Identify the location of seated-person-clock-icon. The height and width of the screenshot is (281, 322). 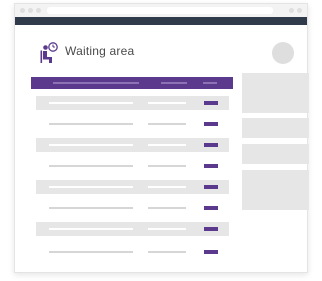
(49, 52).